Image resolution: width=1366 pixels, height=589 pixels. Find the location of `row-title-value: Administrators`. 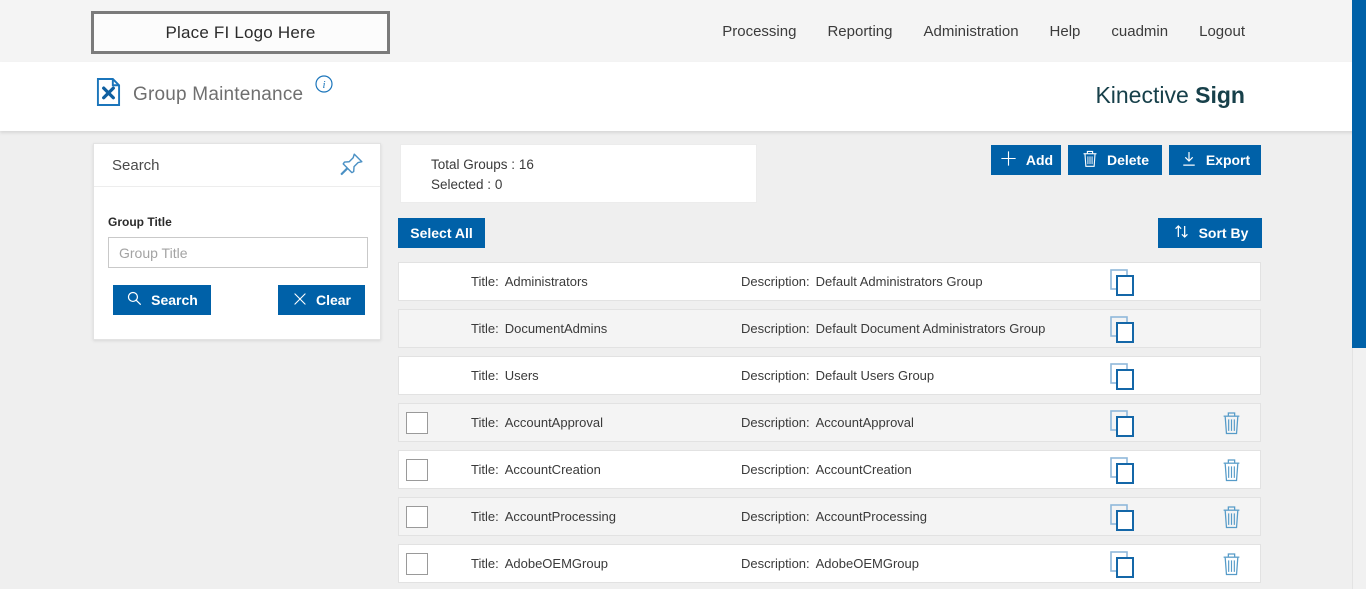

row-title-value: Administrators is located at coordinates (546, 281).